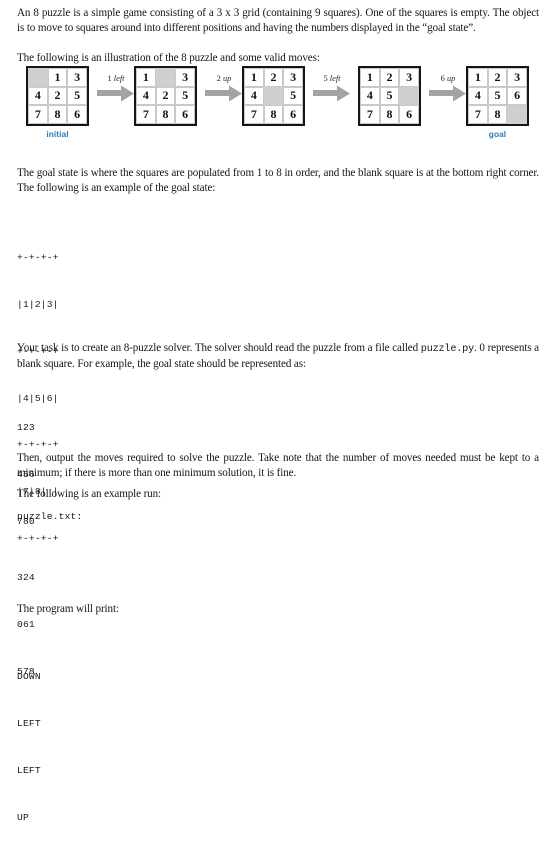 Image resolution: width=556 pixels, height=856 pixels. Describe the element at coordinates (29, 747) in the screenshot. I see `example-output-block: DOWN LEFT LEFT UP` at that location.